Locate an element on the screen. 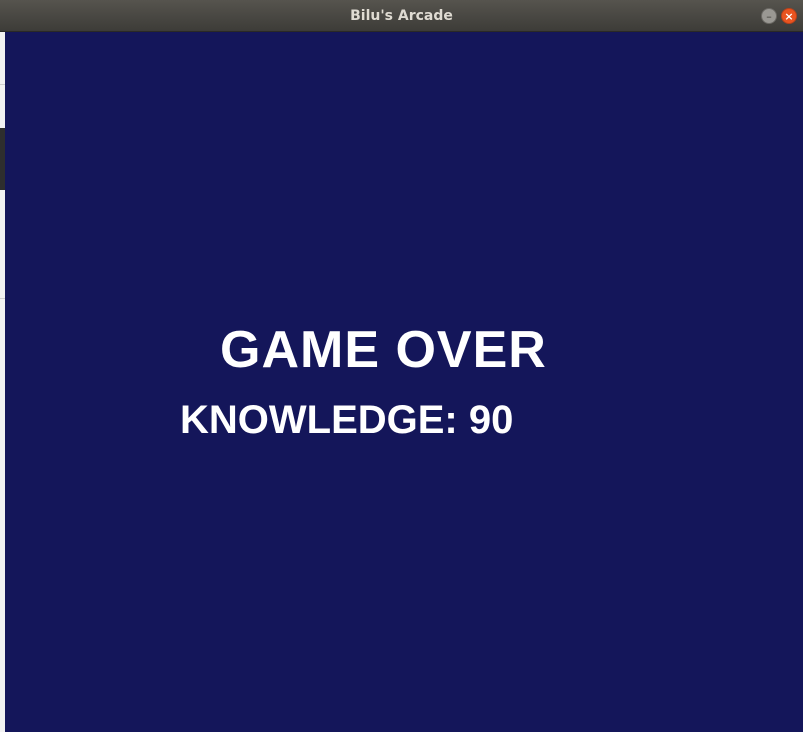  score-label: KNOWLEDGE: is located at coordinates (319, 420).